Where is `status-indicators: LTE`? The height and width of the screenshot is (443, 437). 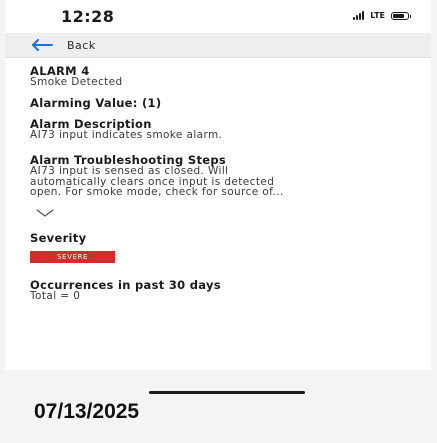
status-indicators: LTE is located at coordinates (382, 15).